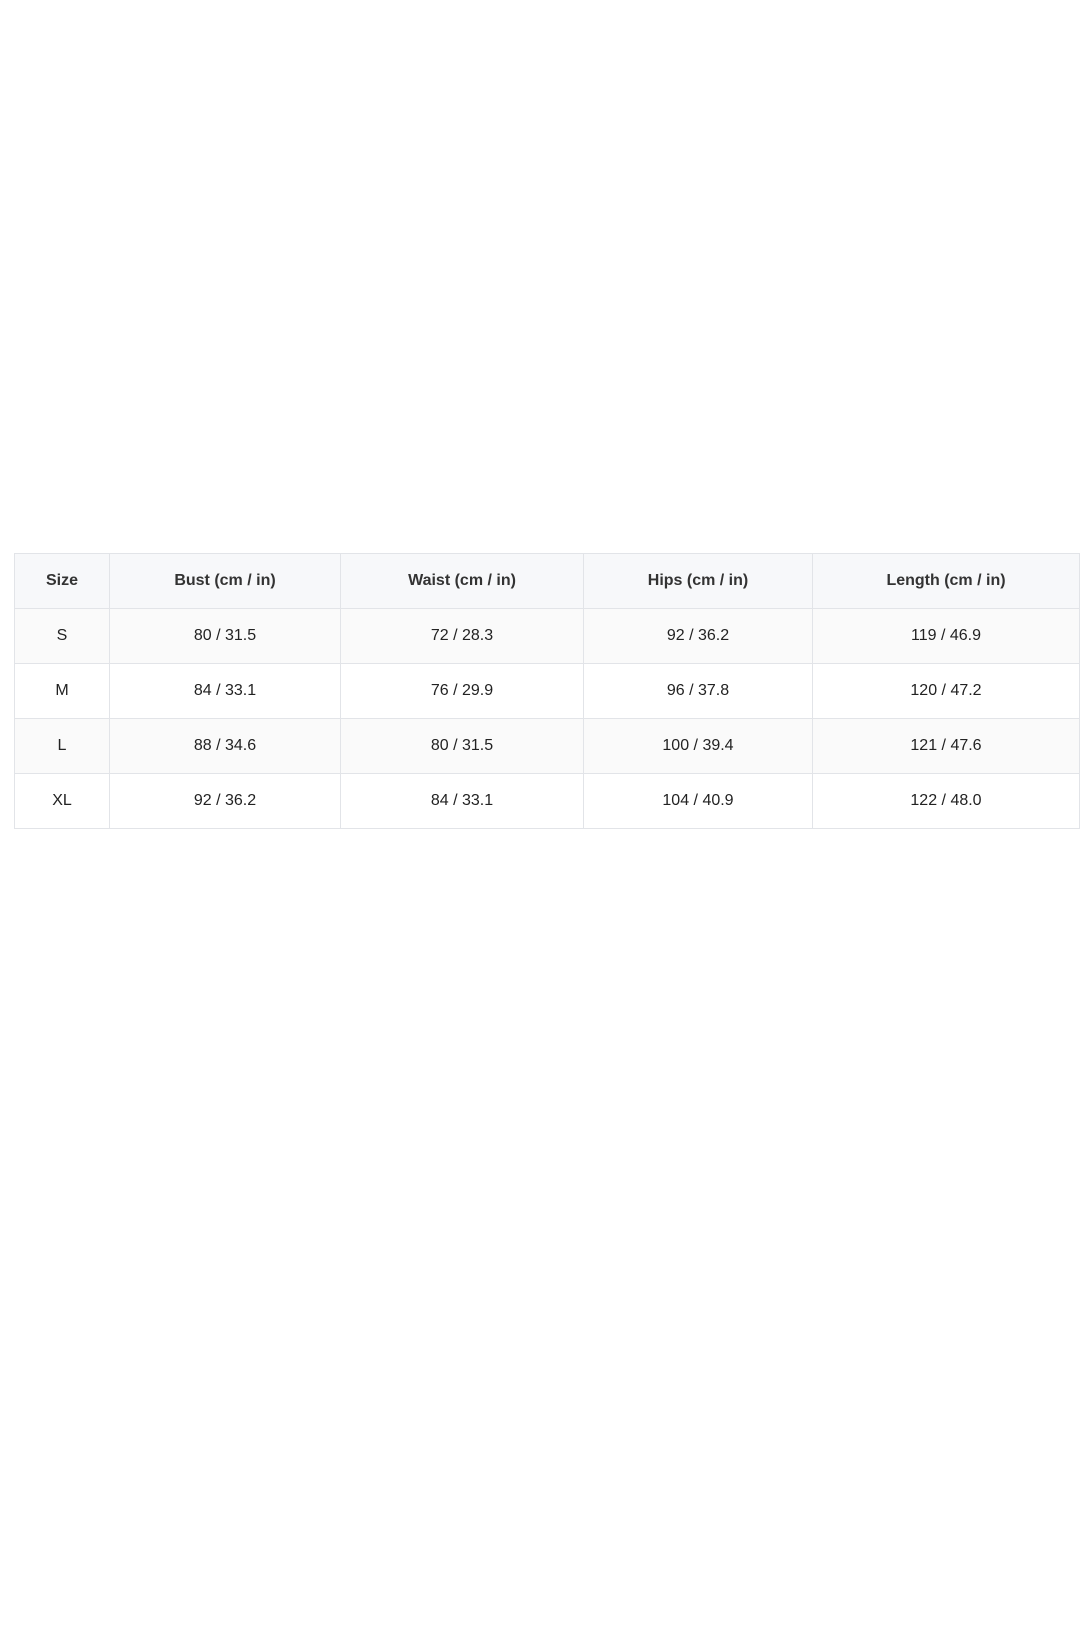 The width and height of the screenshot is (1088, 1632). I want to click on hips-cell: 96 / 37.8, so click(698, 691).